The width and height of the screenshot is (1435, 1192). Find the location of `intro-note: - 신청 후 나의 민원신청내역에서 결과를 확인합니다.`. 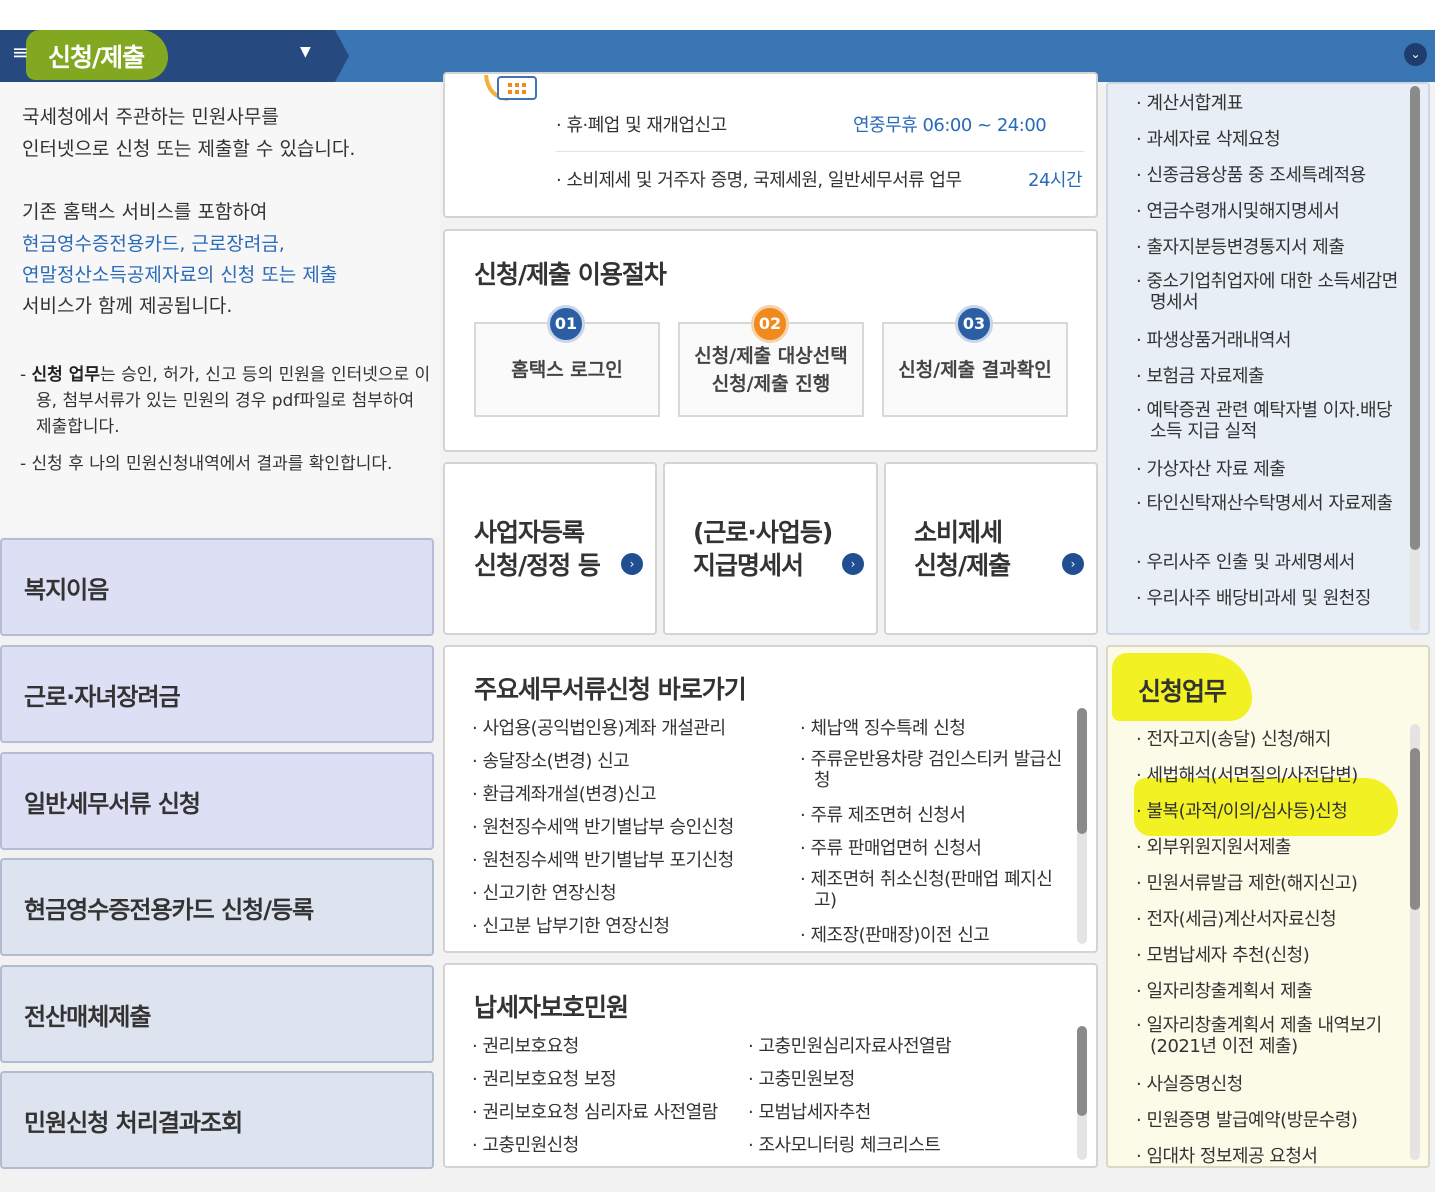

intro-note: - 신청 후 나의 민원신청내역에서 결과를 확인합니다. is located at coordinates (206, 464).